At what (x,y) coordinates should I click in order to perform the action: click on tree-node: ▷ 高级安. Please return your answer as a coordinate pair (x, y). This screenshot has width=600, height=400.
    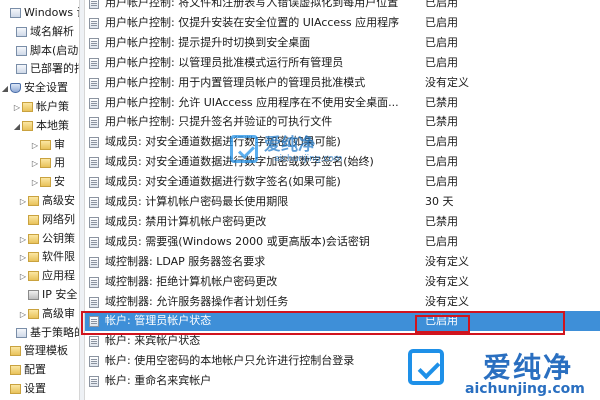
    Looking at the image, I should click on (46, 201).